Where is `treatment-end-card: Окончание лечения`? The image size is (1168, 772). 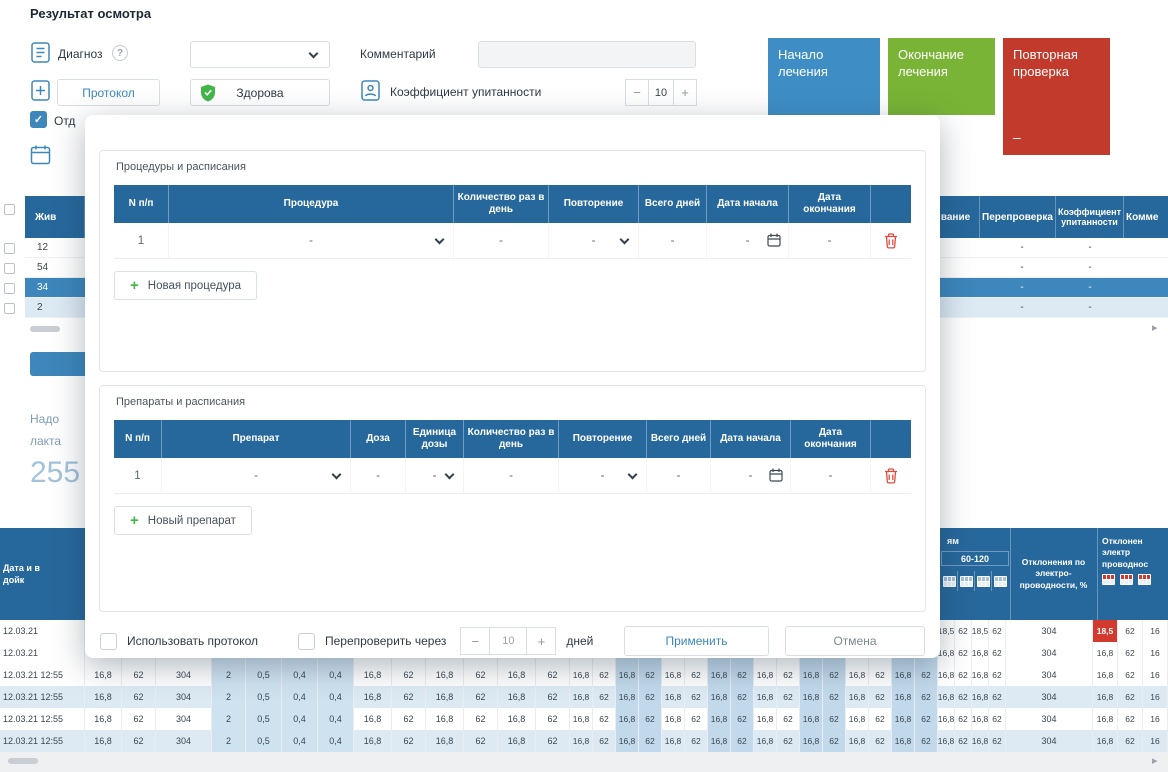
treatment-end-card: Окончание лечения is located at coordinates (941, 76).